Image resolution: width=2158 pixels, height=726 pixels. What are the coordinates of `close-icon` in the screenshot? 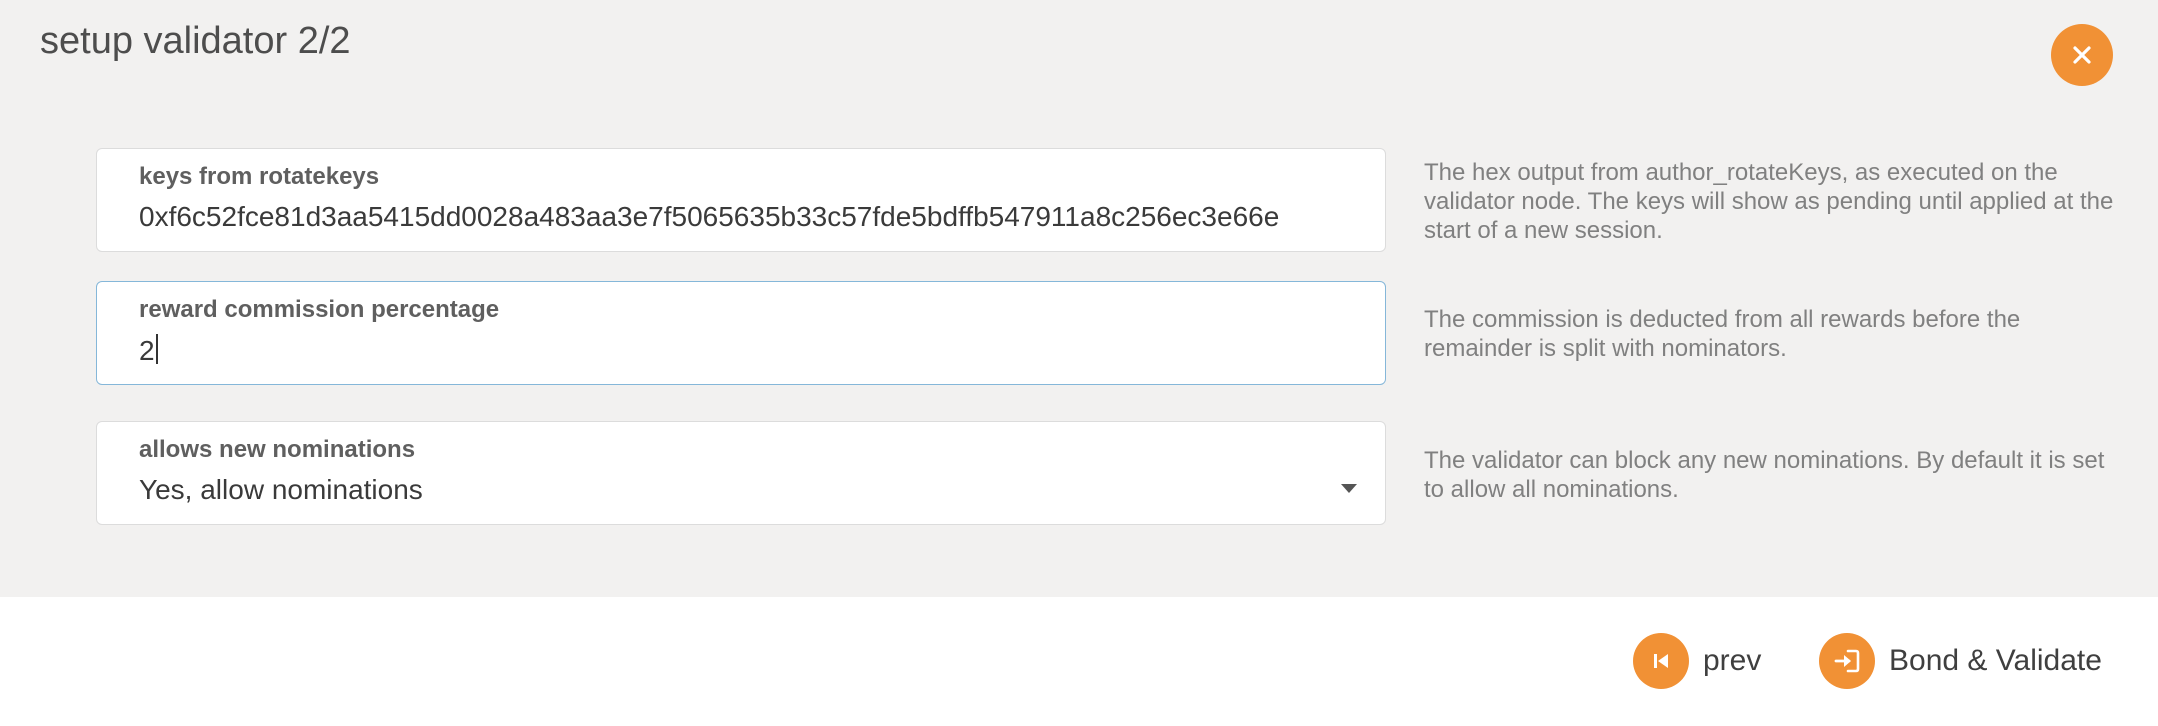 It's located at (2082, 55).